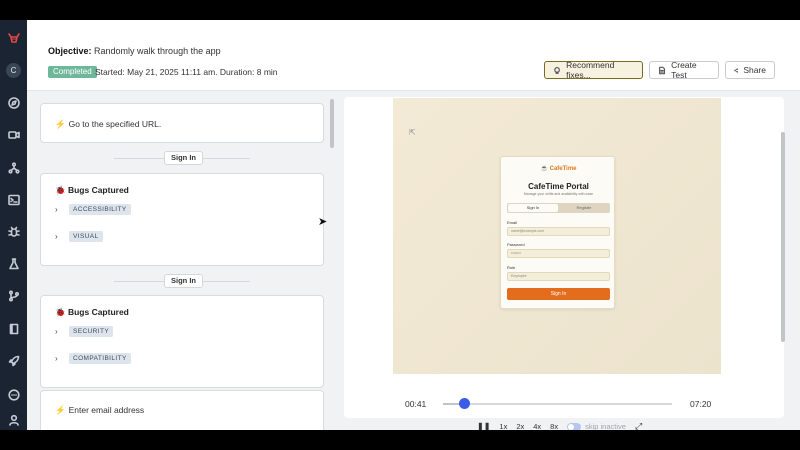 This screenshot has width=800, height=450. I want to click on step-goto-url-text: Go to the specified URL., so click(115, 124).